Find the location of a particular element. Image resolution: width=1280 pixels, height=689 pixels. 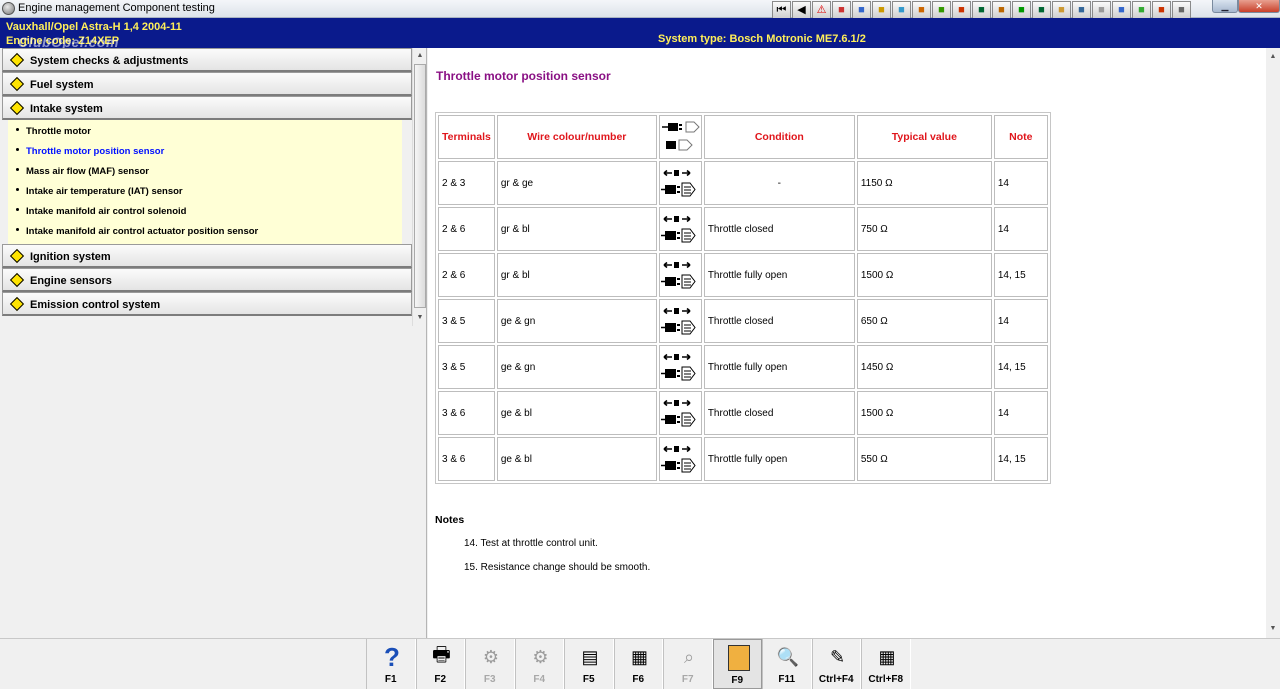

nav-item-1: Throttle motor position sensor is located at coordinates (205, 152).